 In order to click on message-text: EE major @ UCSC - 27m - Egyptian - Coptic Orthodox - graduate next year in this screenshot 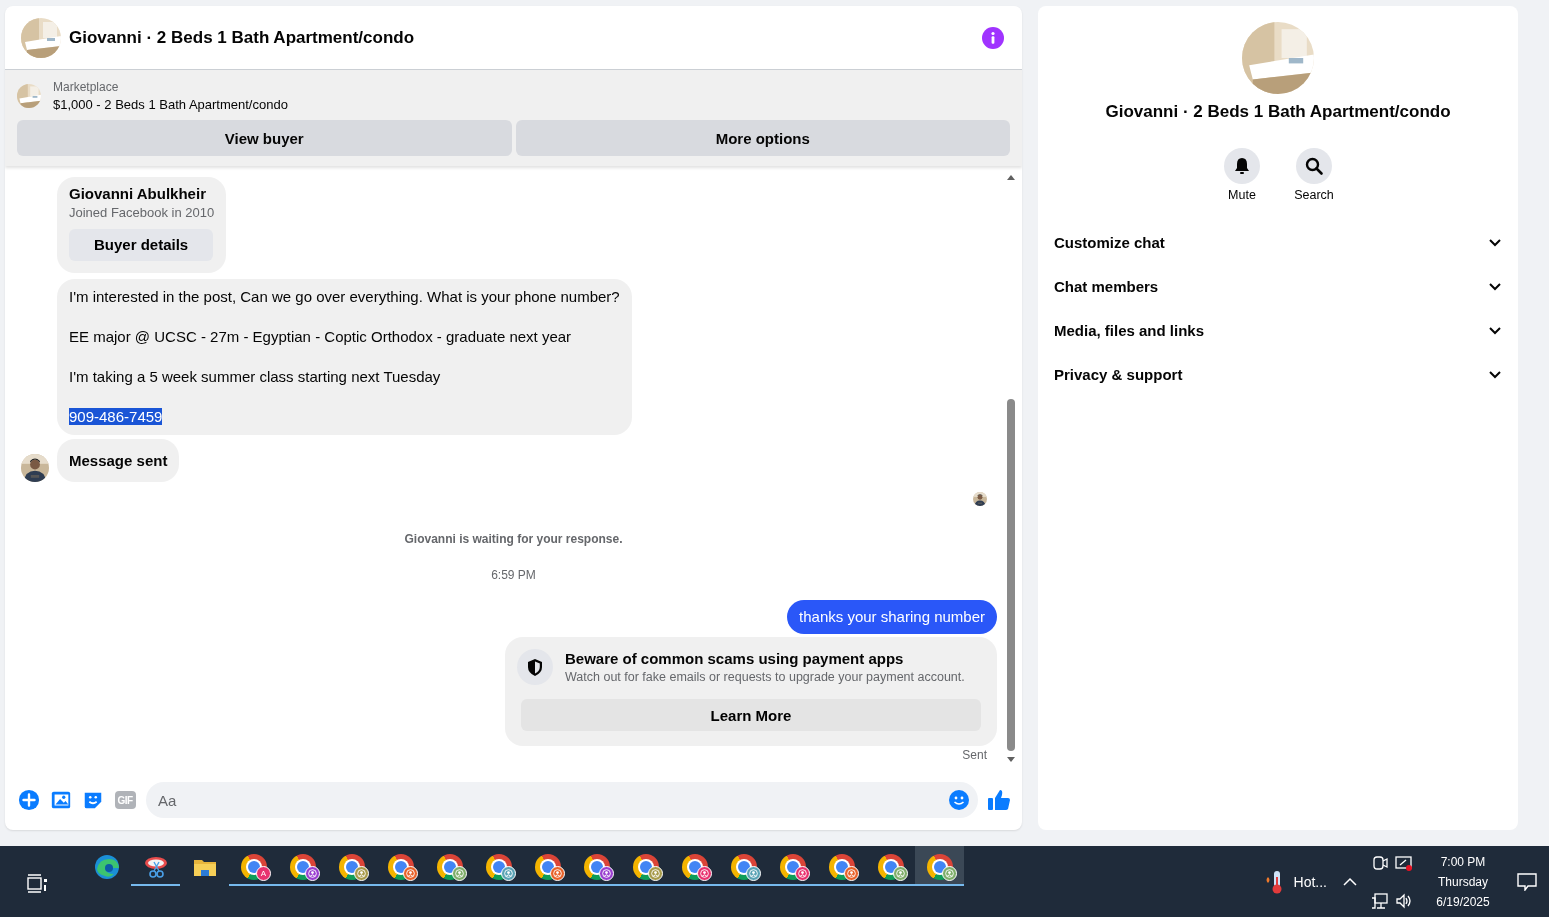, I will do `click(321, 337)`.